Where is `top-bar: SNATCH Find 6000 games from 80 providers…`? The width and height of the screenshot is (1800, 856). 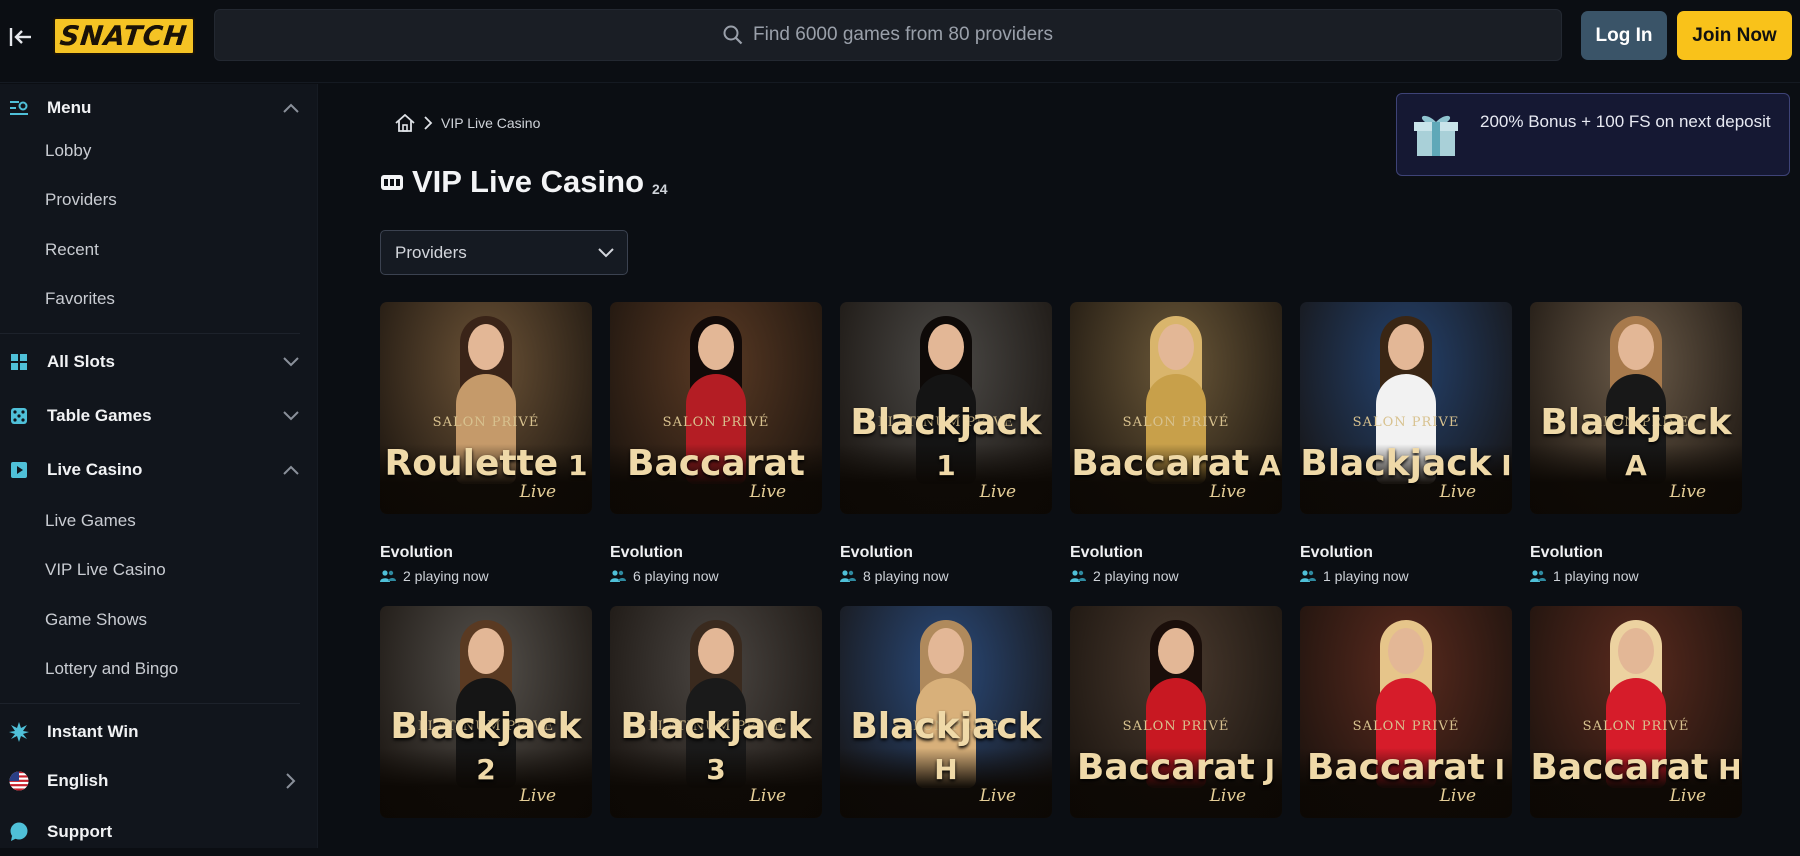
top-bar: SNATCH Find 6000 games from 80 providers… is located at coordinates (900, 41).